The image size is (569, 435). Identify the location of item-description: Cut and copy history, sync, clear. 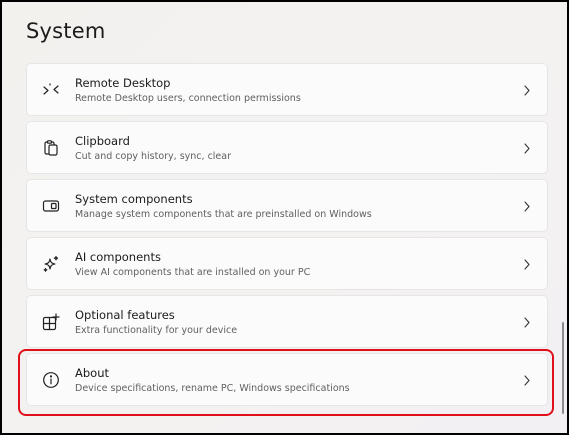
(153, 156).